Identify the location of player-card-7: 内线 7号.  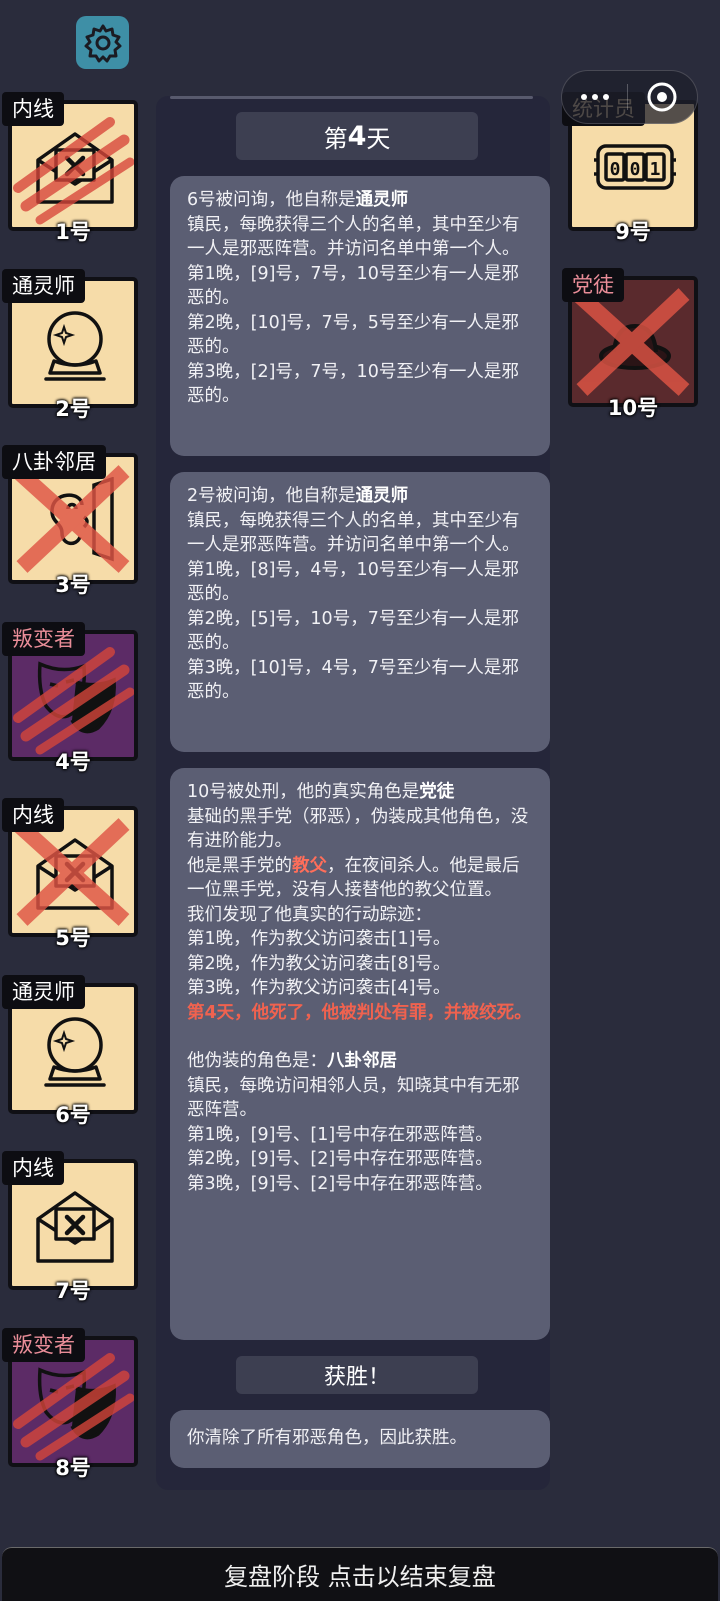
(71, 1227).